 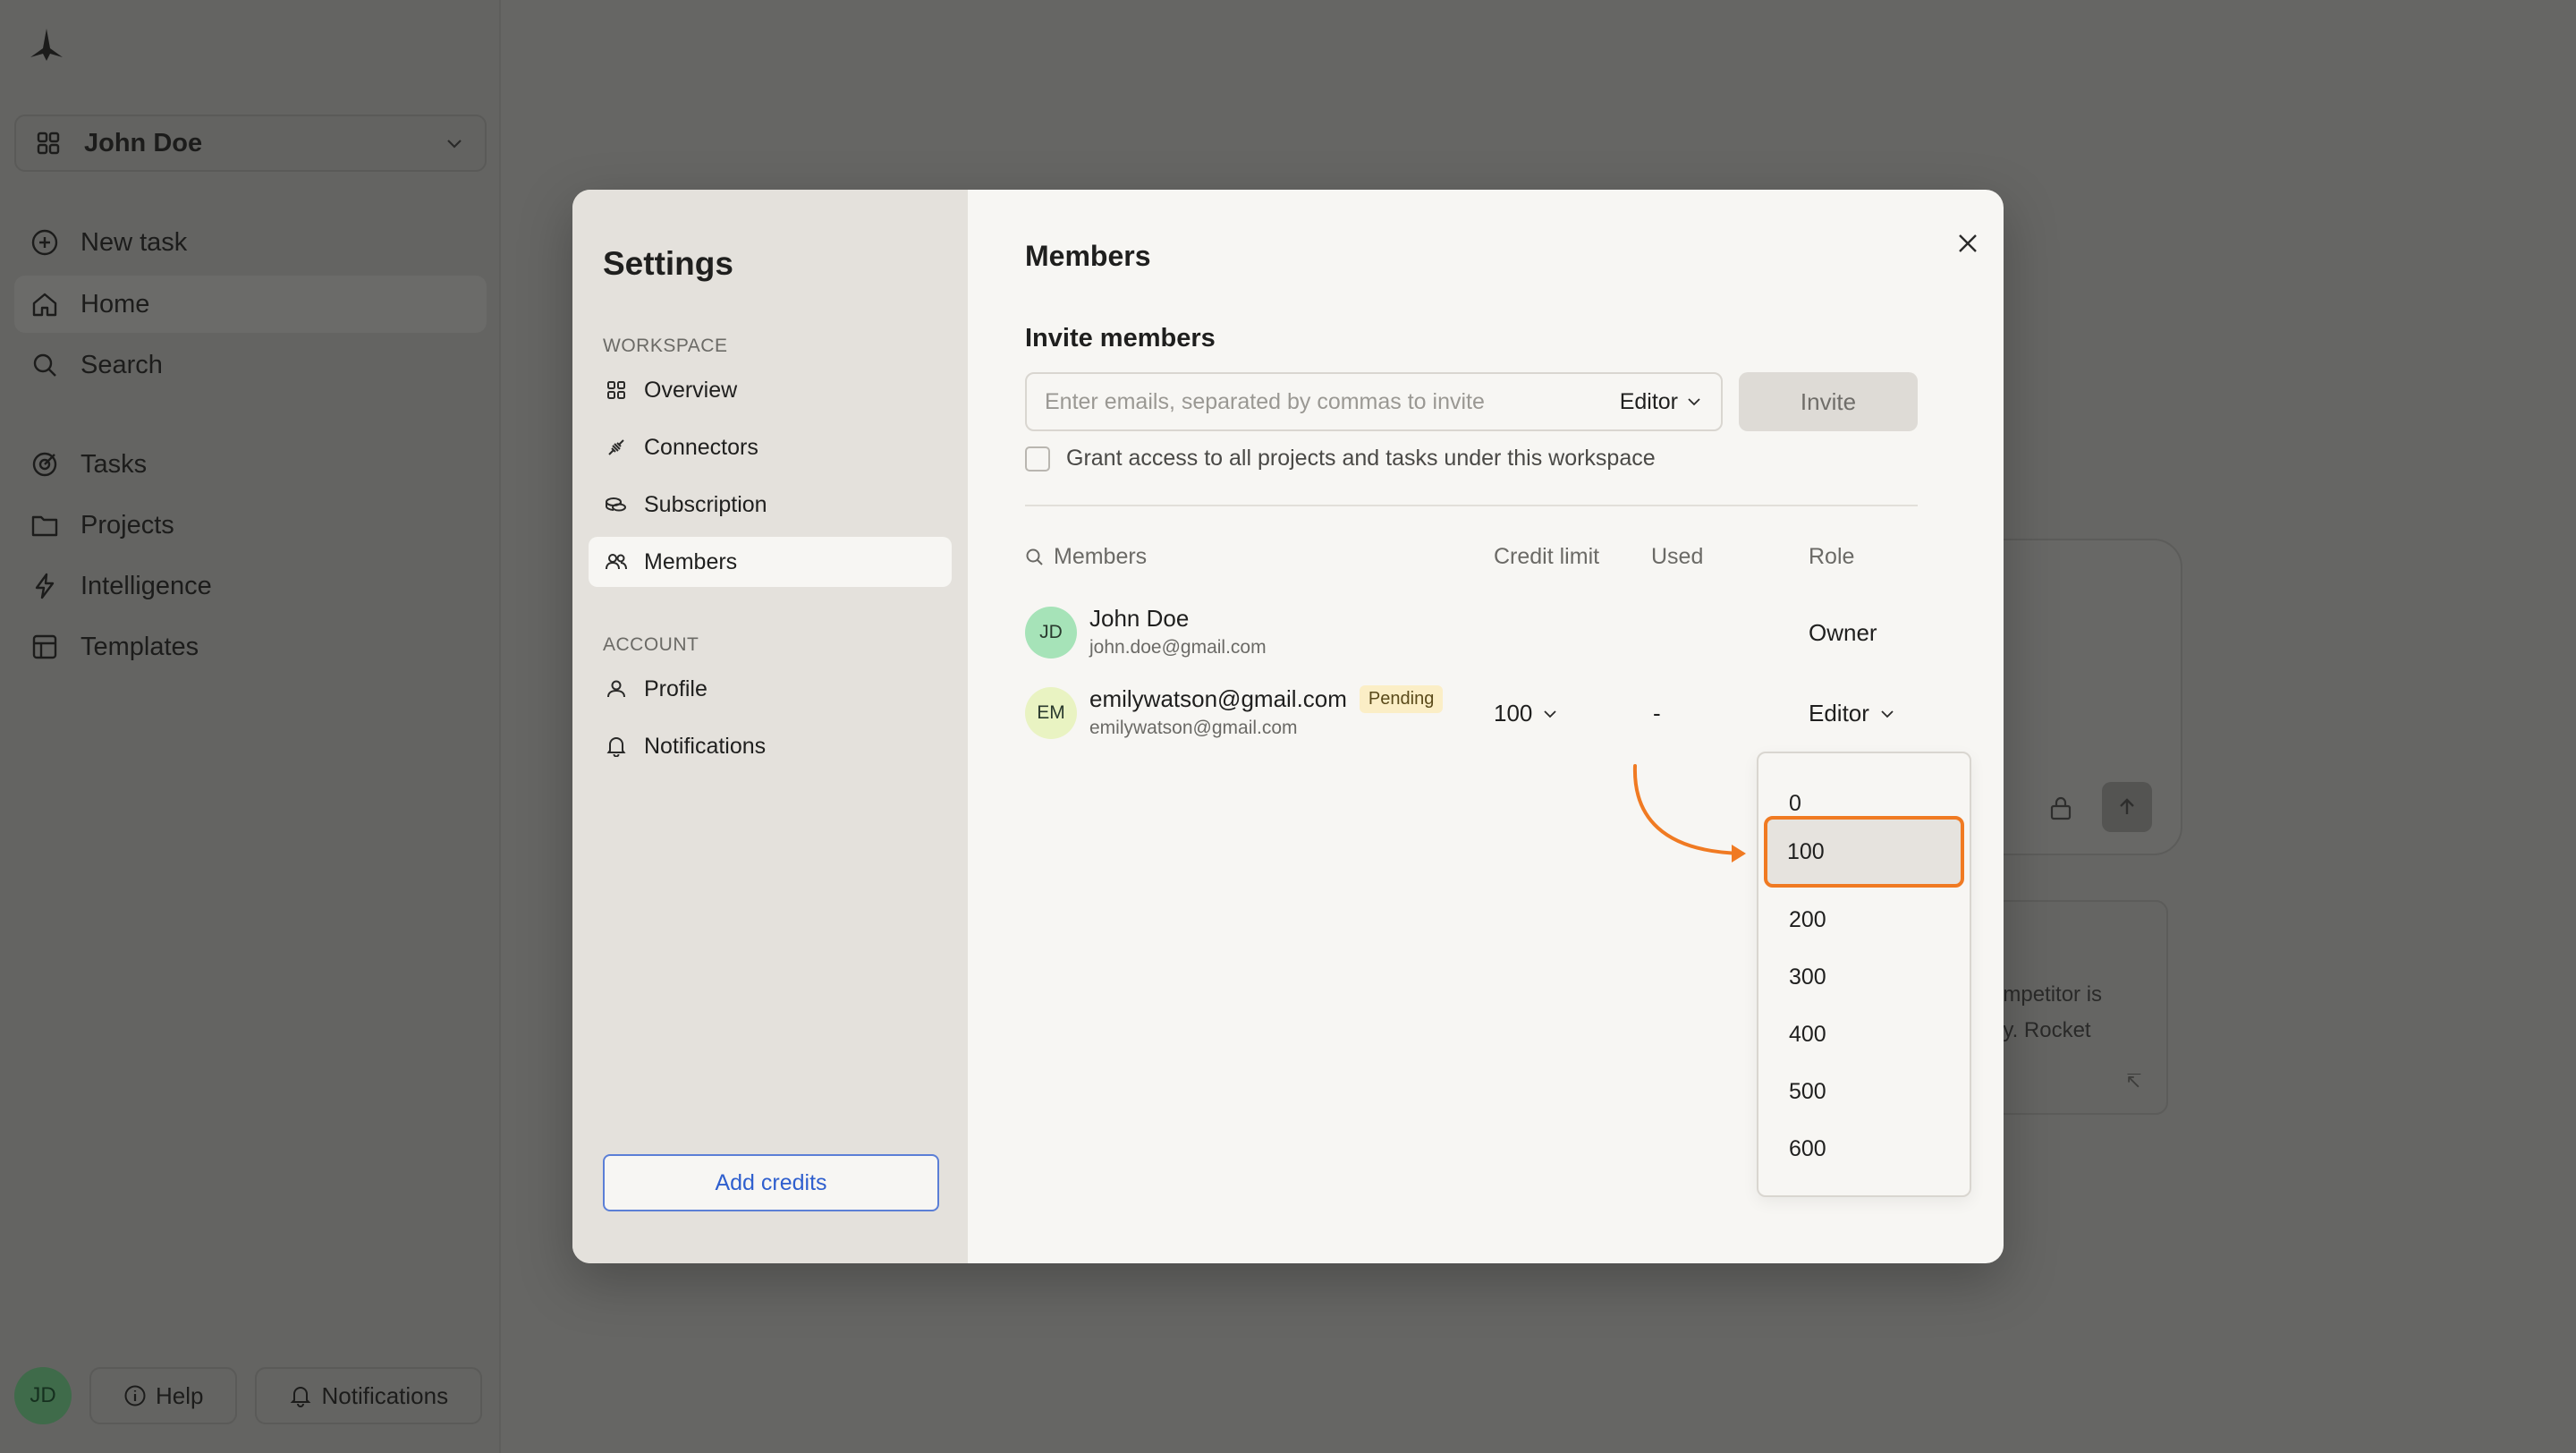 I want to click on user-icon, so click(x=616, y=689).